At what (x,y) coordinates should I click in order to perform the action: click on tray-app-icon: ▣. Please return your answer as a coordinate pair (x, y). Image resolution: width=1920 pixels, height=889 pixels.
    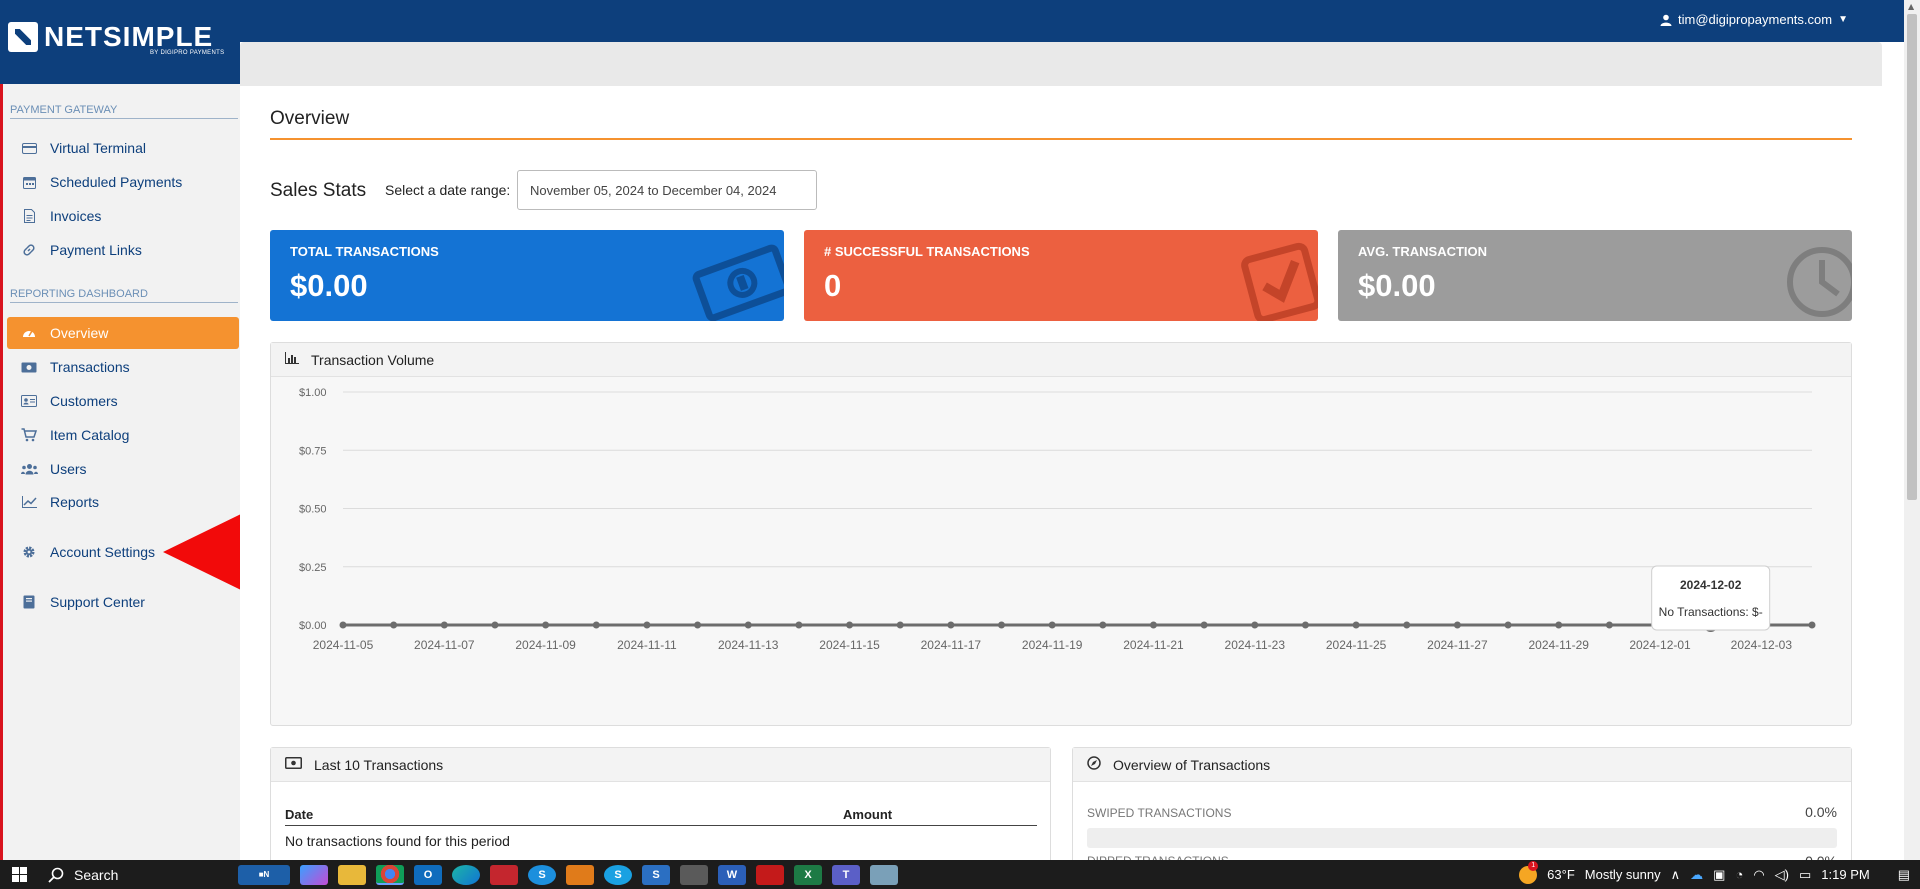
    Looking at the image, I should click on (1719, 875).